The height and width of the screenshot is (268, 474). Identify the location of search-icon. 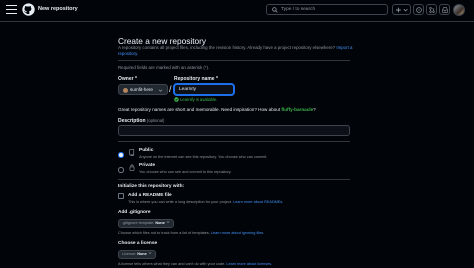
(275, 10).